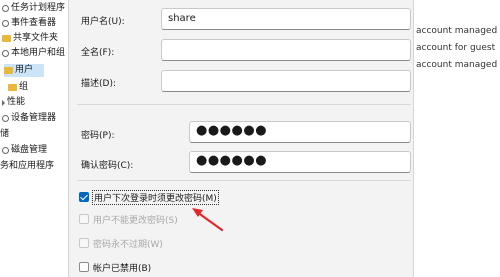 Image resolution: width=500 pixels, height=277 pixels. I want to click on tree-item-performance: 性能, so click(13, 102).